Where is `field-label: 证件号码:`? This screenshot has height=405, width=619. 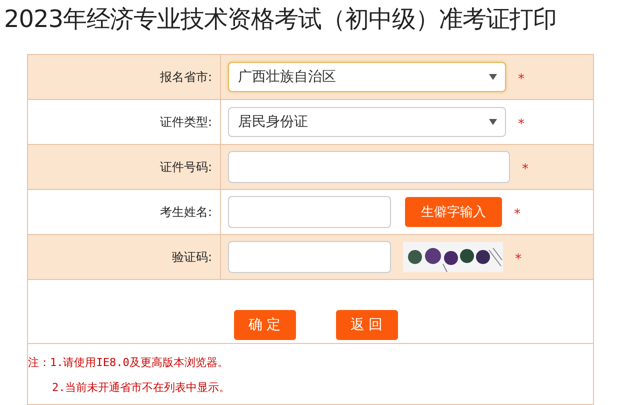
field-label: 证件号码: is located at coordinates (186, 167).